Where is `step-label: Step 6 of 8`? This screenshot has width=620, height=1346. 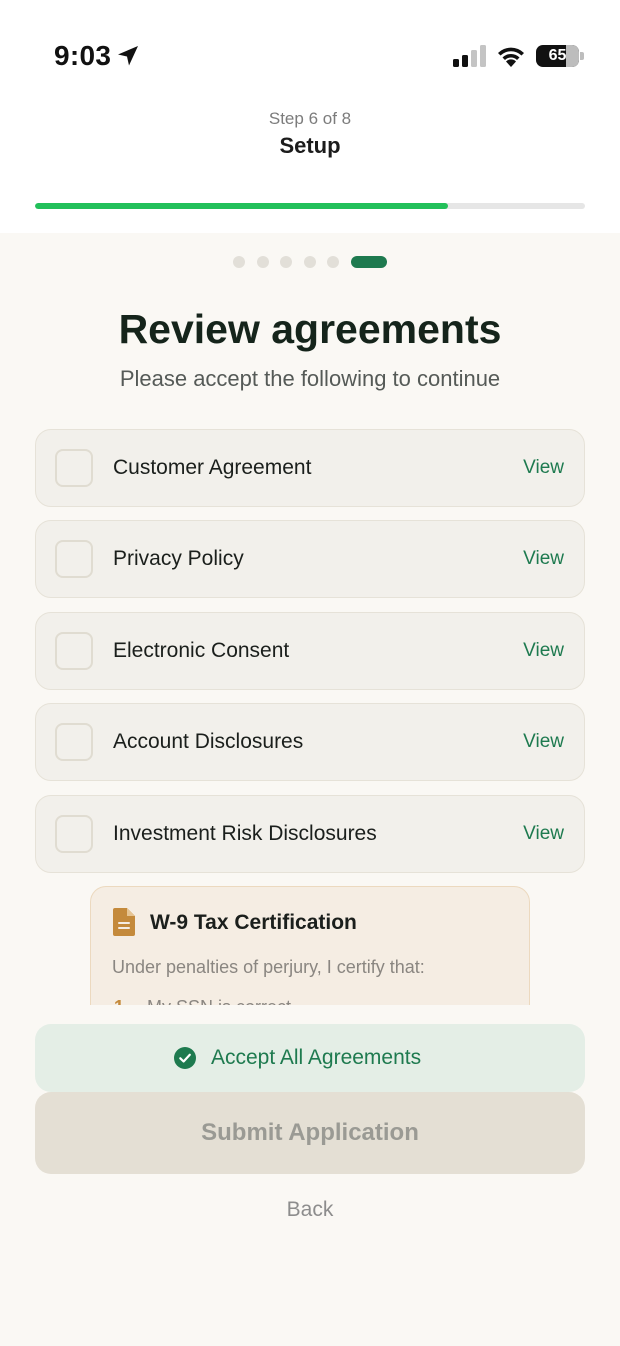 step-label: Step 6 of 8 is located at coordinates (310, 118).